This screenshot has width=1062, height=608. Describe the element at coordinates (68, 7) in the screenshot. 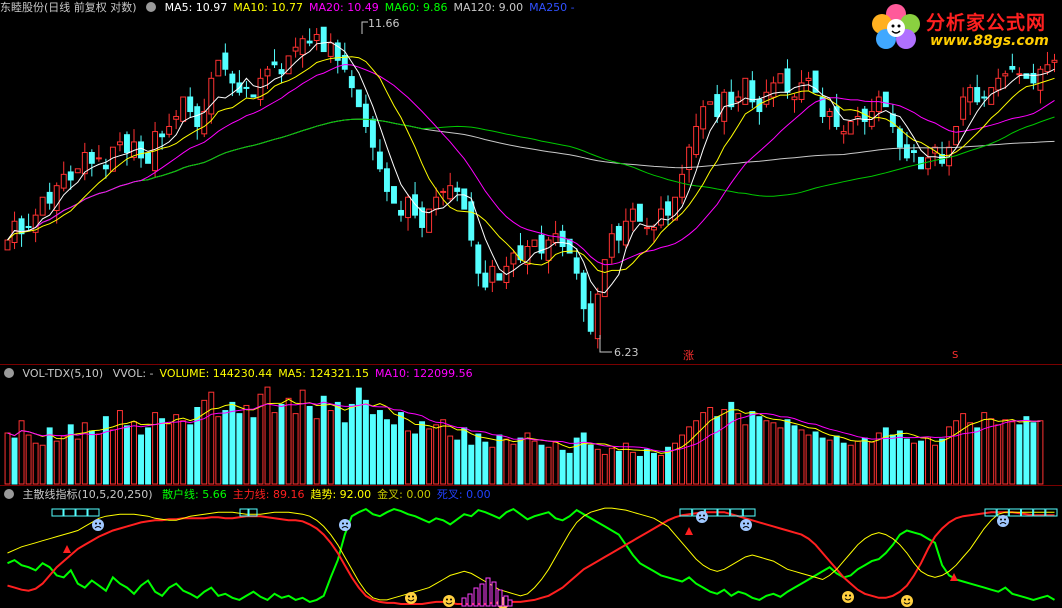

I see `price-title: 东睦股份(日线 前复权 对数)` at that location.